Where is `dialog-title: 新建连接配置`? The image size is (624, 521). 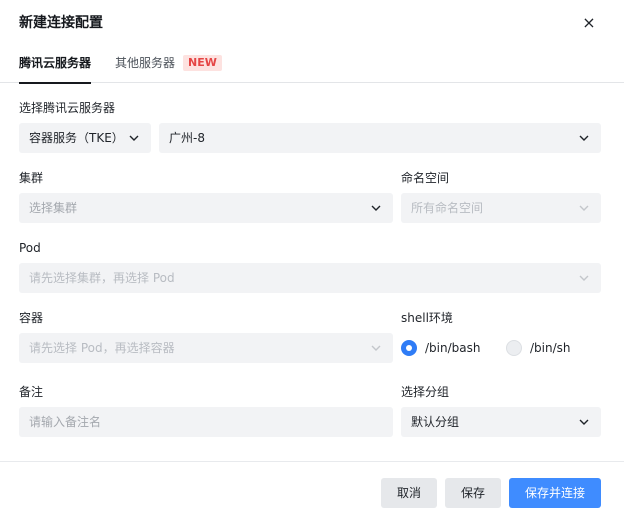 dialog-title: 新建连接配置 is located at coordinates (61, 23).